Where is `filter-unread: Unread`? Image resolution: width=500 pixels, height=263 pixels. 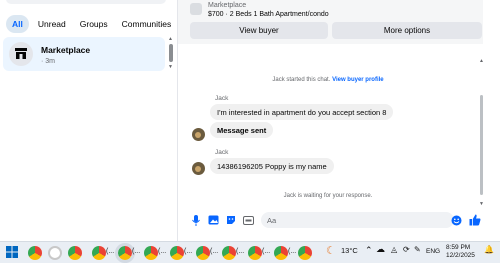
filter-unread: Unread is located at coordinates (52, 24).